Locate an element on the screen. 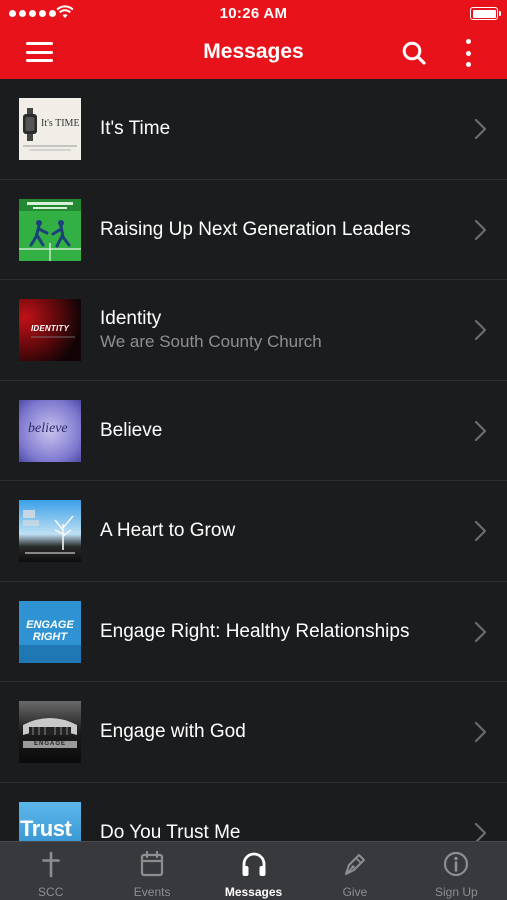  series-thumbnail: IDENTITY is located at coordinates (50, 330).